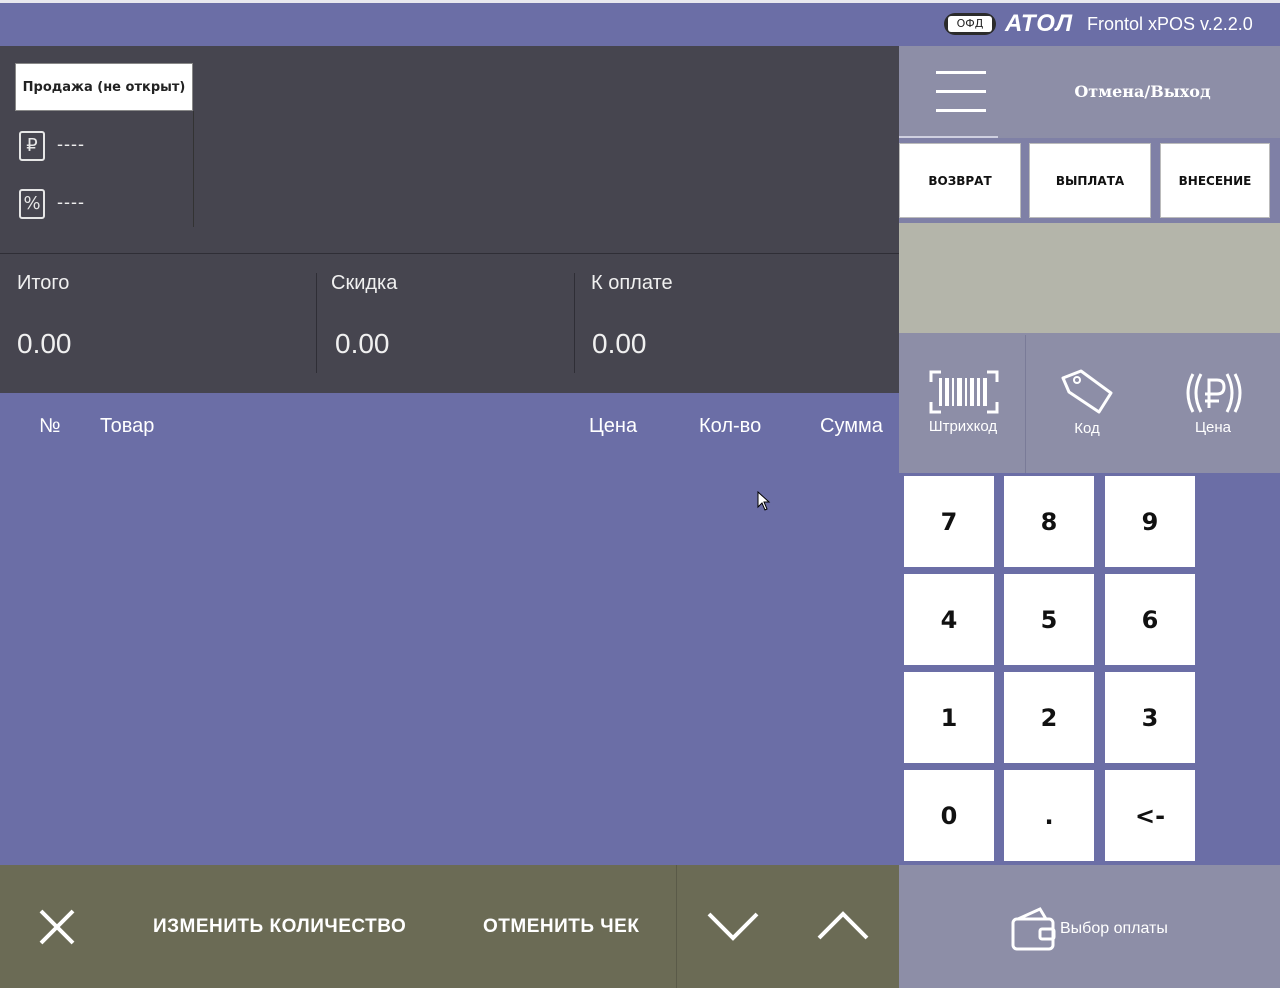 Image resolution: width=1280 pixels, height=988 pixels. I want to click on to-pay-value: 0.00, so click(619, 343).